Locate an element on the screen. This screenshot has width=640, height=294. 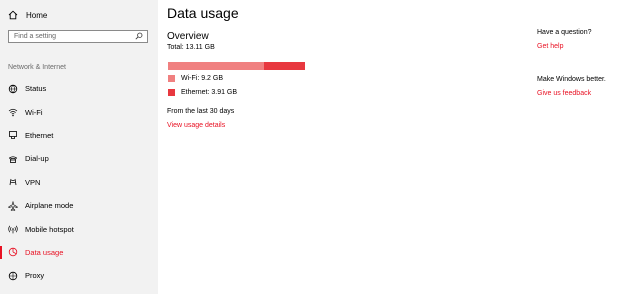
sidebar-item-vpn: VPN is located at coordinates (79, 182).